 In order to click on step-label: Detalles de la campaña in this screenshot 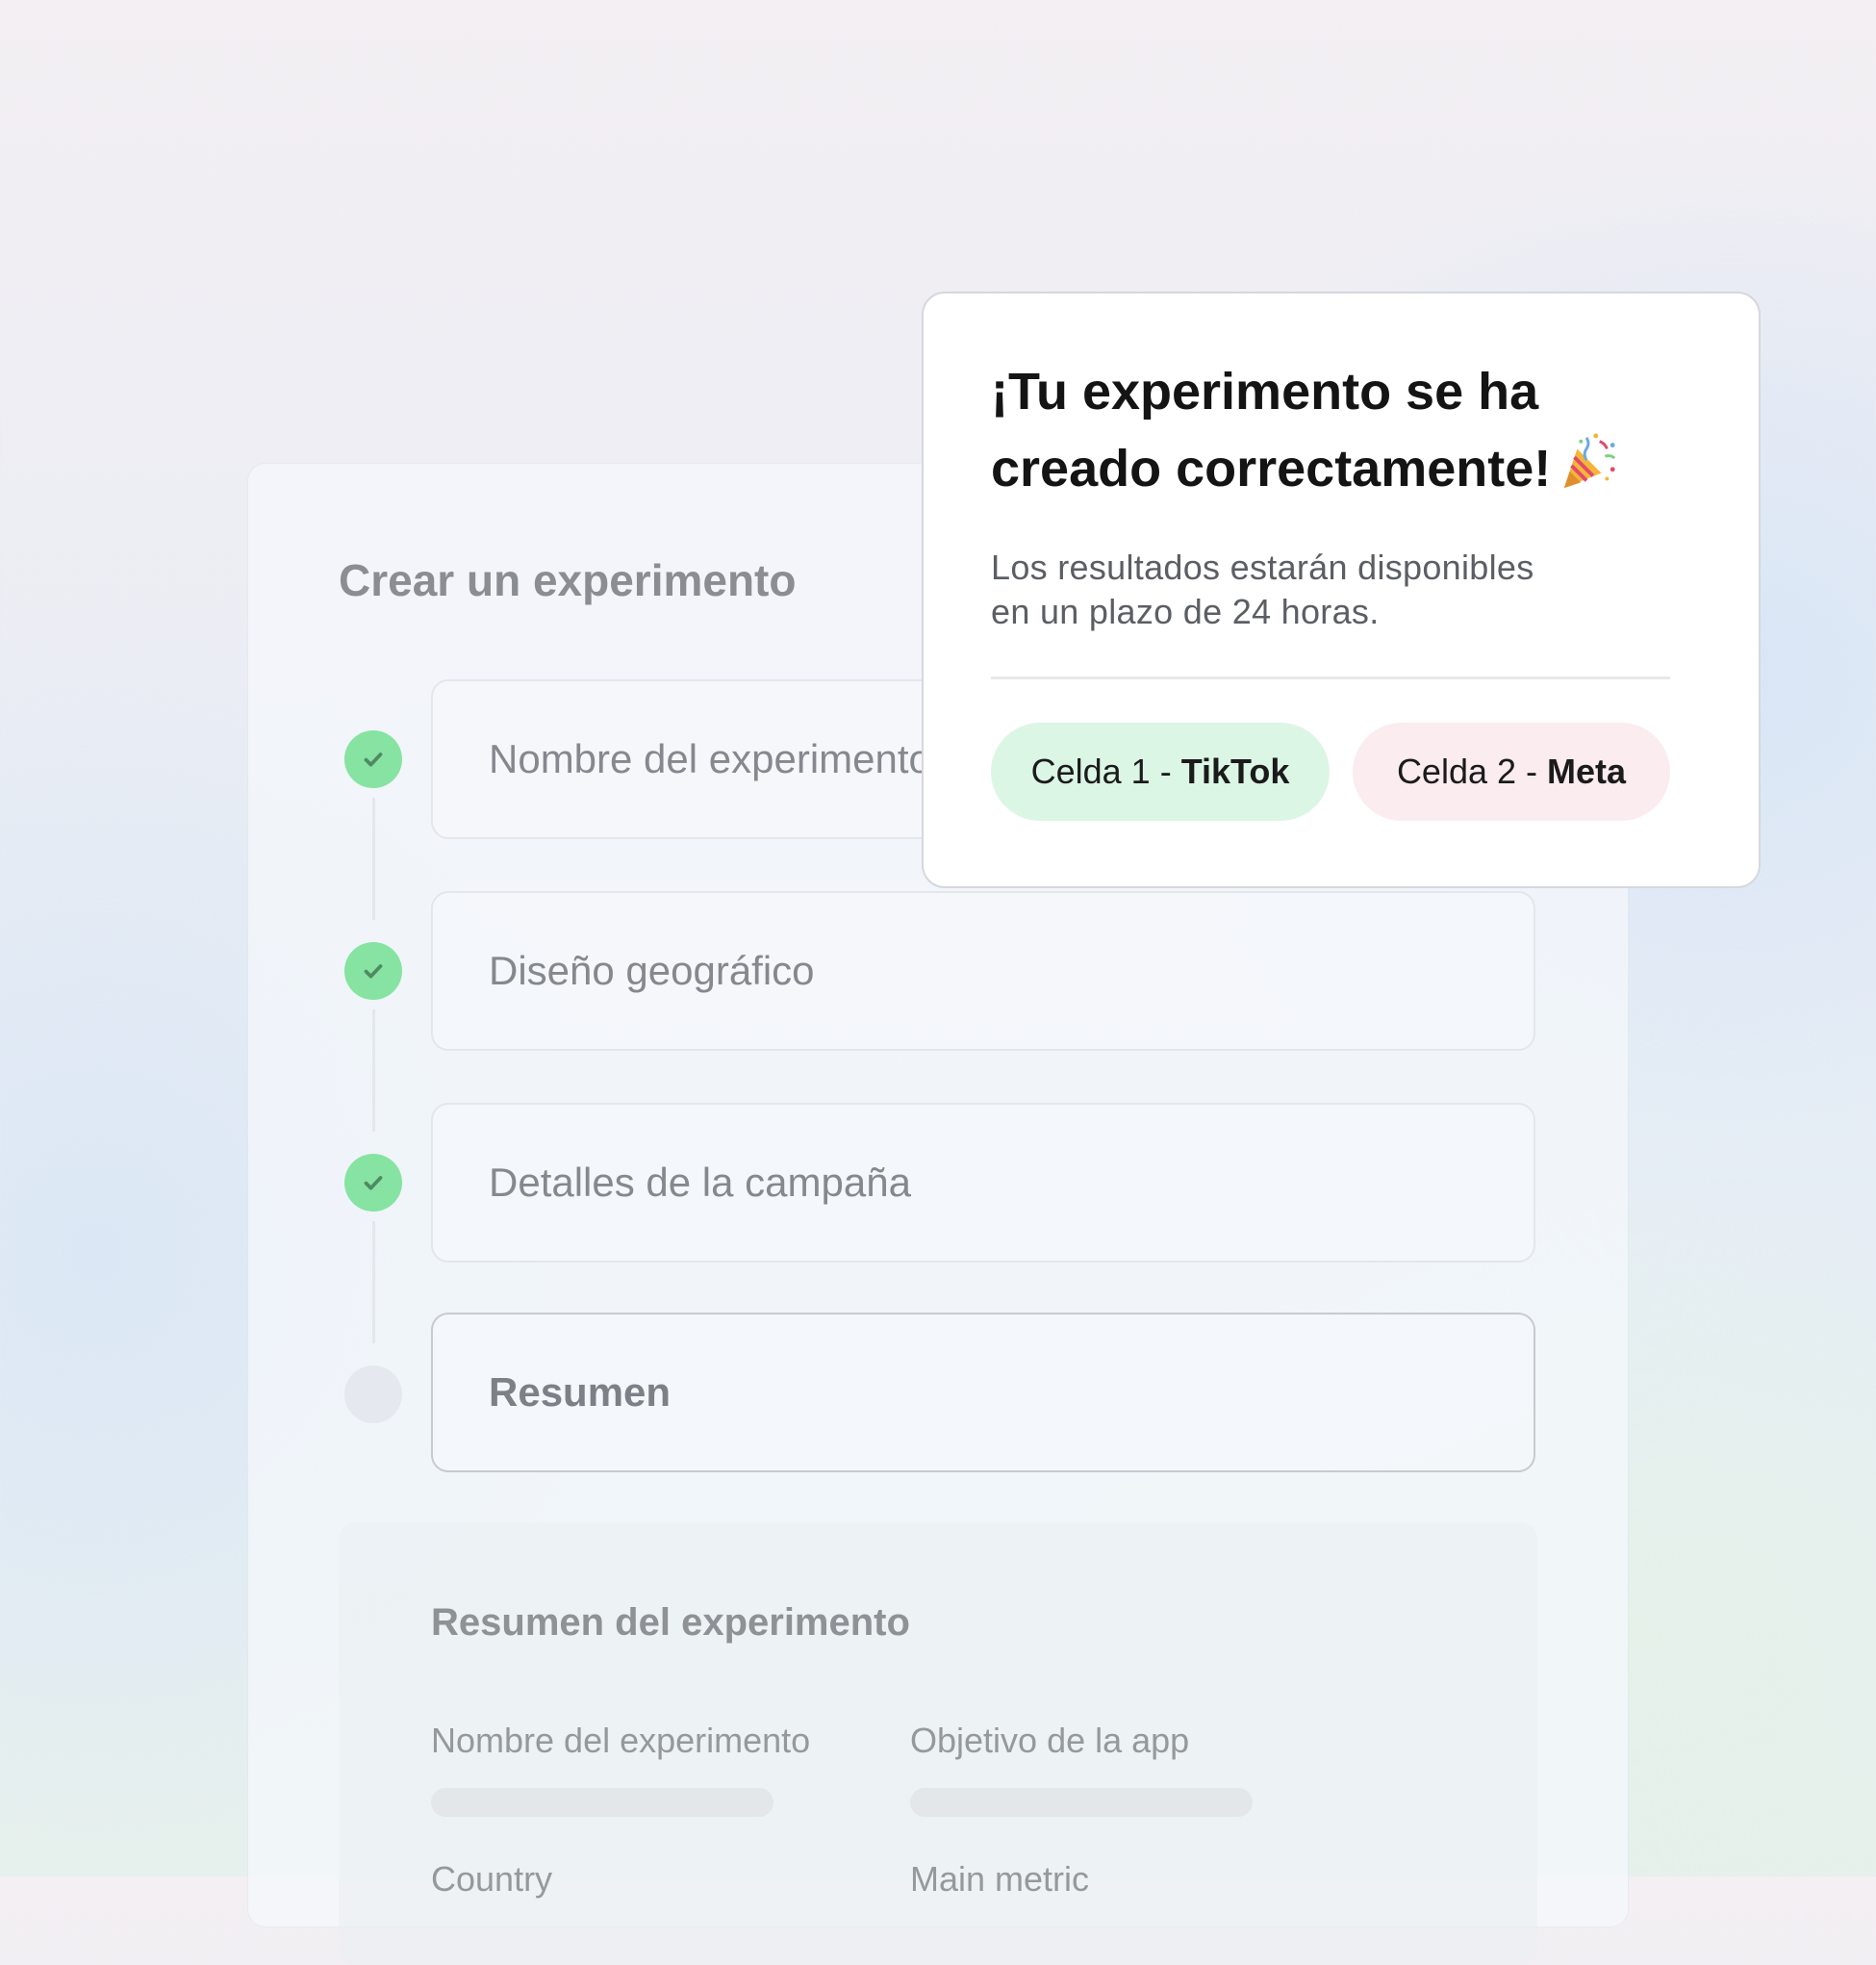, I will do `click(700, 1183)`.